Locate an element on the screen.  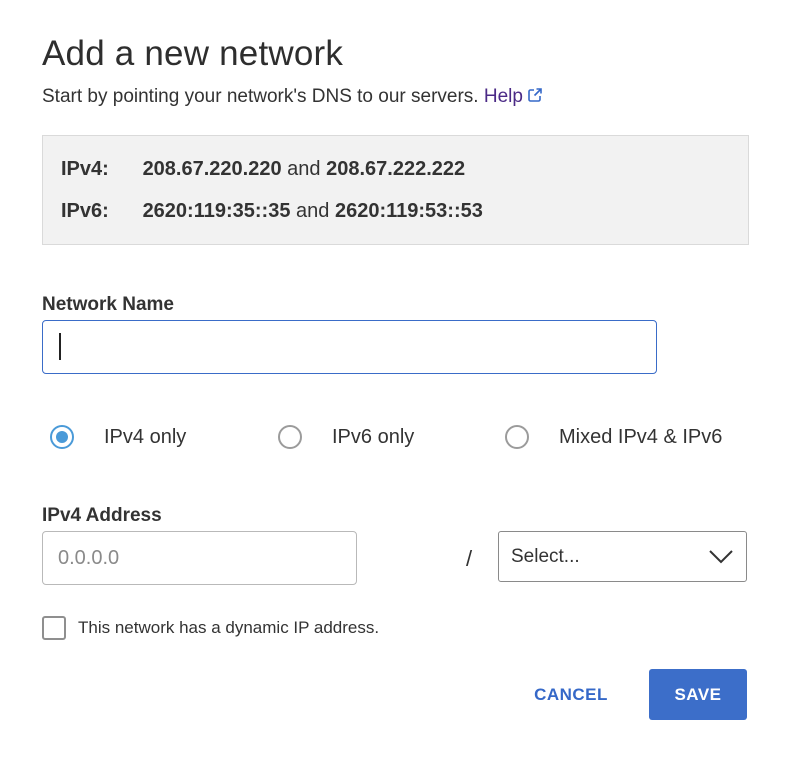
radio-mixed: Mixed IPv4 & IPv6 is located at coordinates (613, 437).